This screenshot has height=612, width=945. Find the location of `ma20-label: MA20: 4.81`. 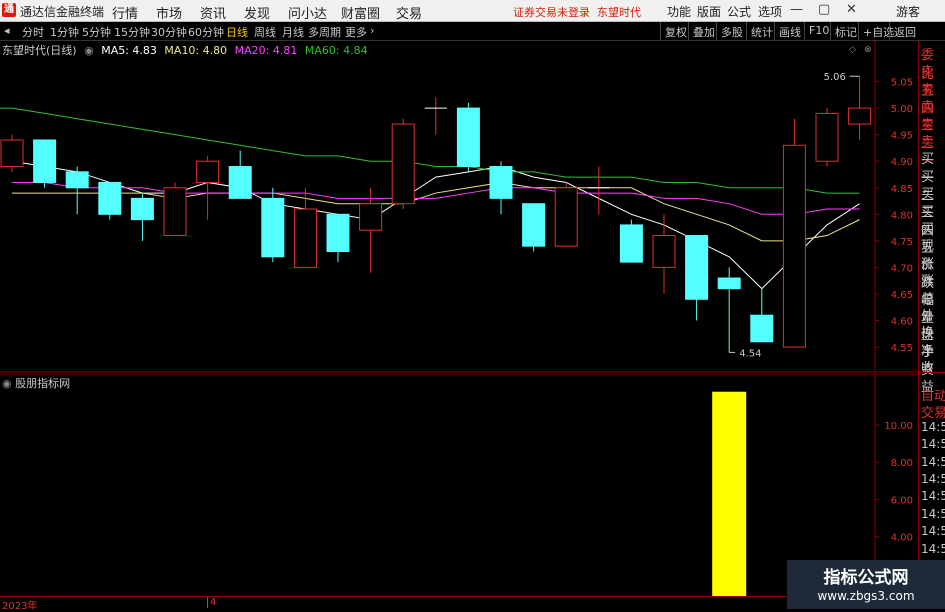

ma20-label: MA20: 4.81 is located at coordinates (266, 50).